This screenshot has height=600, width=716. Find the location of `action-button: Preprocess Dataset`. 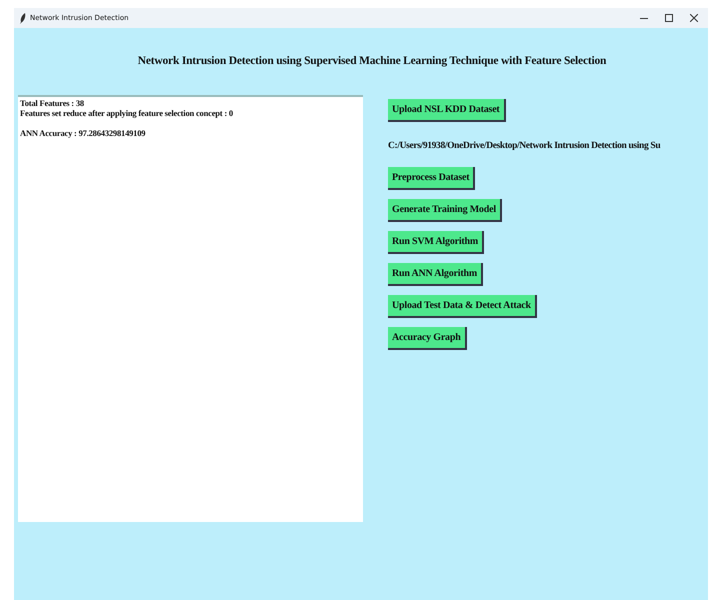

action-button: Preprocess Dataset is located at coordinates (432, 178).